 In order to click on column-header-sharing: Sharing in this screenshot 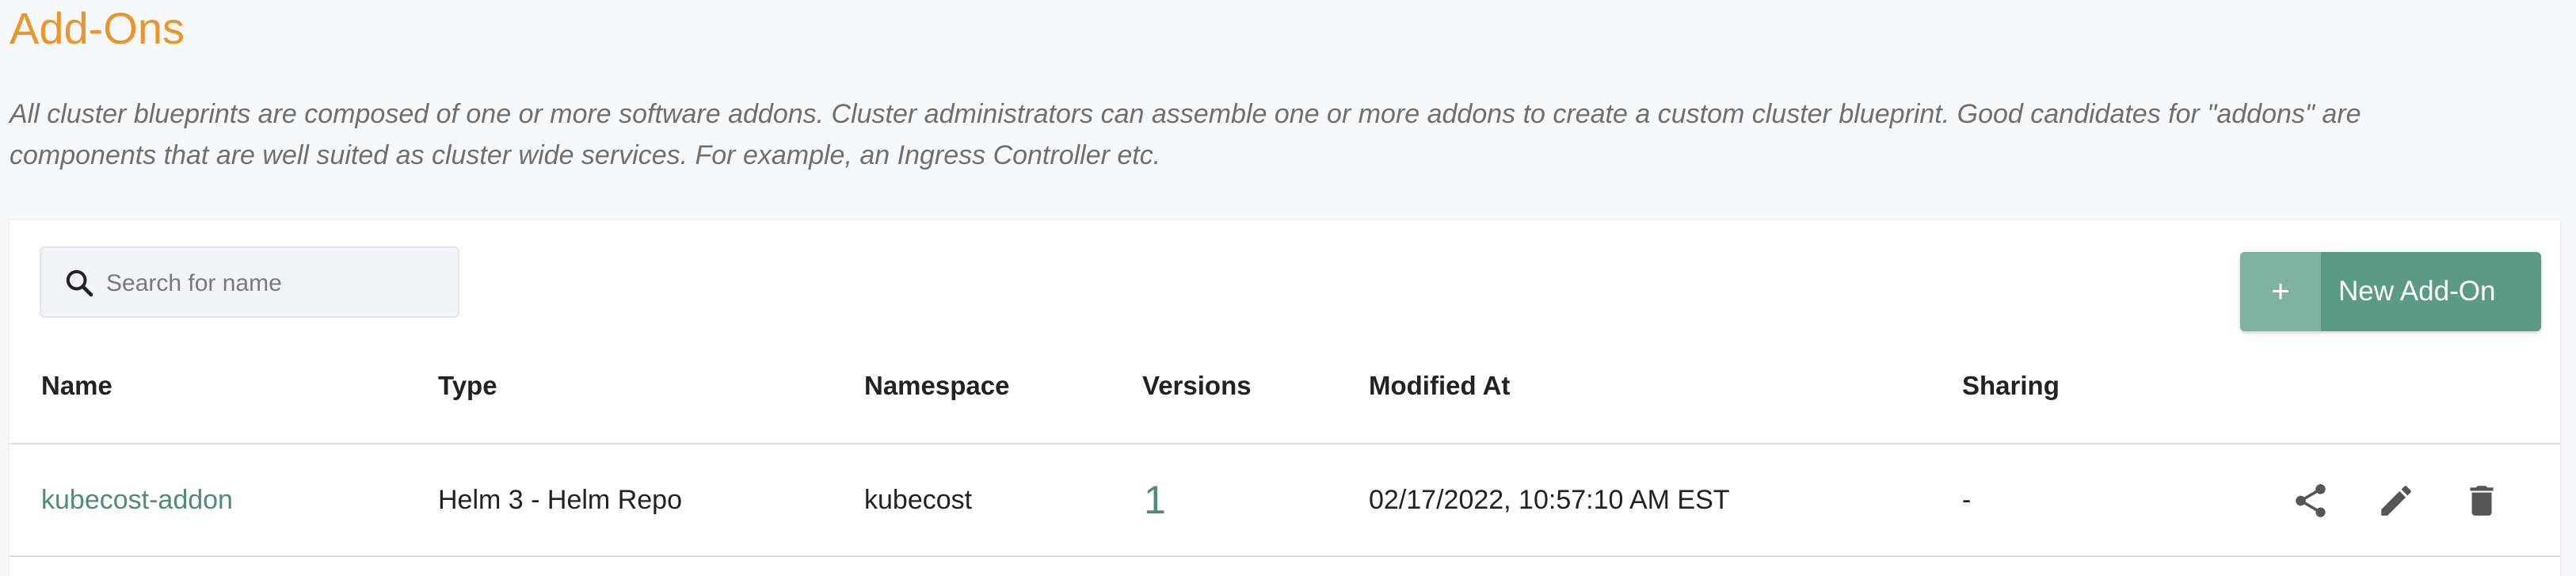, I will do `click(2011, 386)`.